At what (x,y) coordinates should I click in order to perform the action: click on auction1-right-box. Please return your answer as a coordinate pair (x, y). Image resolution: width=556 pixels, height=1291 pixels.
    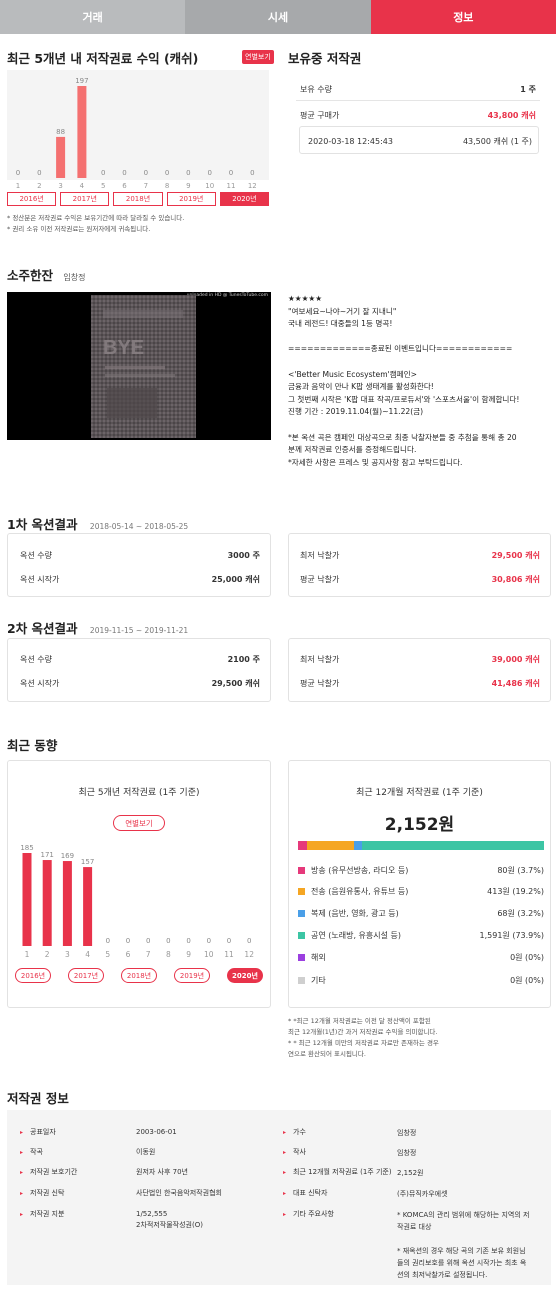
    Looking at the image, I should click on (419, 565).